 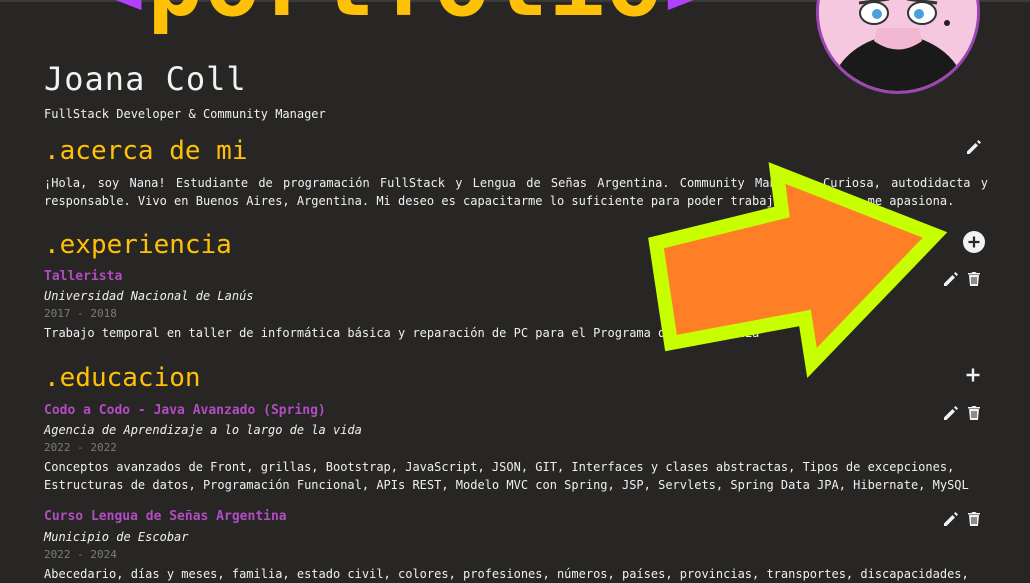 I want to click on avatar, so click(x=898, y=47).